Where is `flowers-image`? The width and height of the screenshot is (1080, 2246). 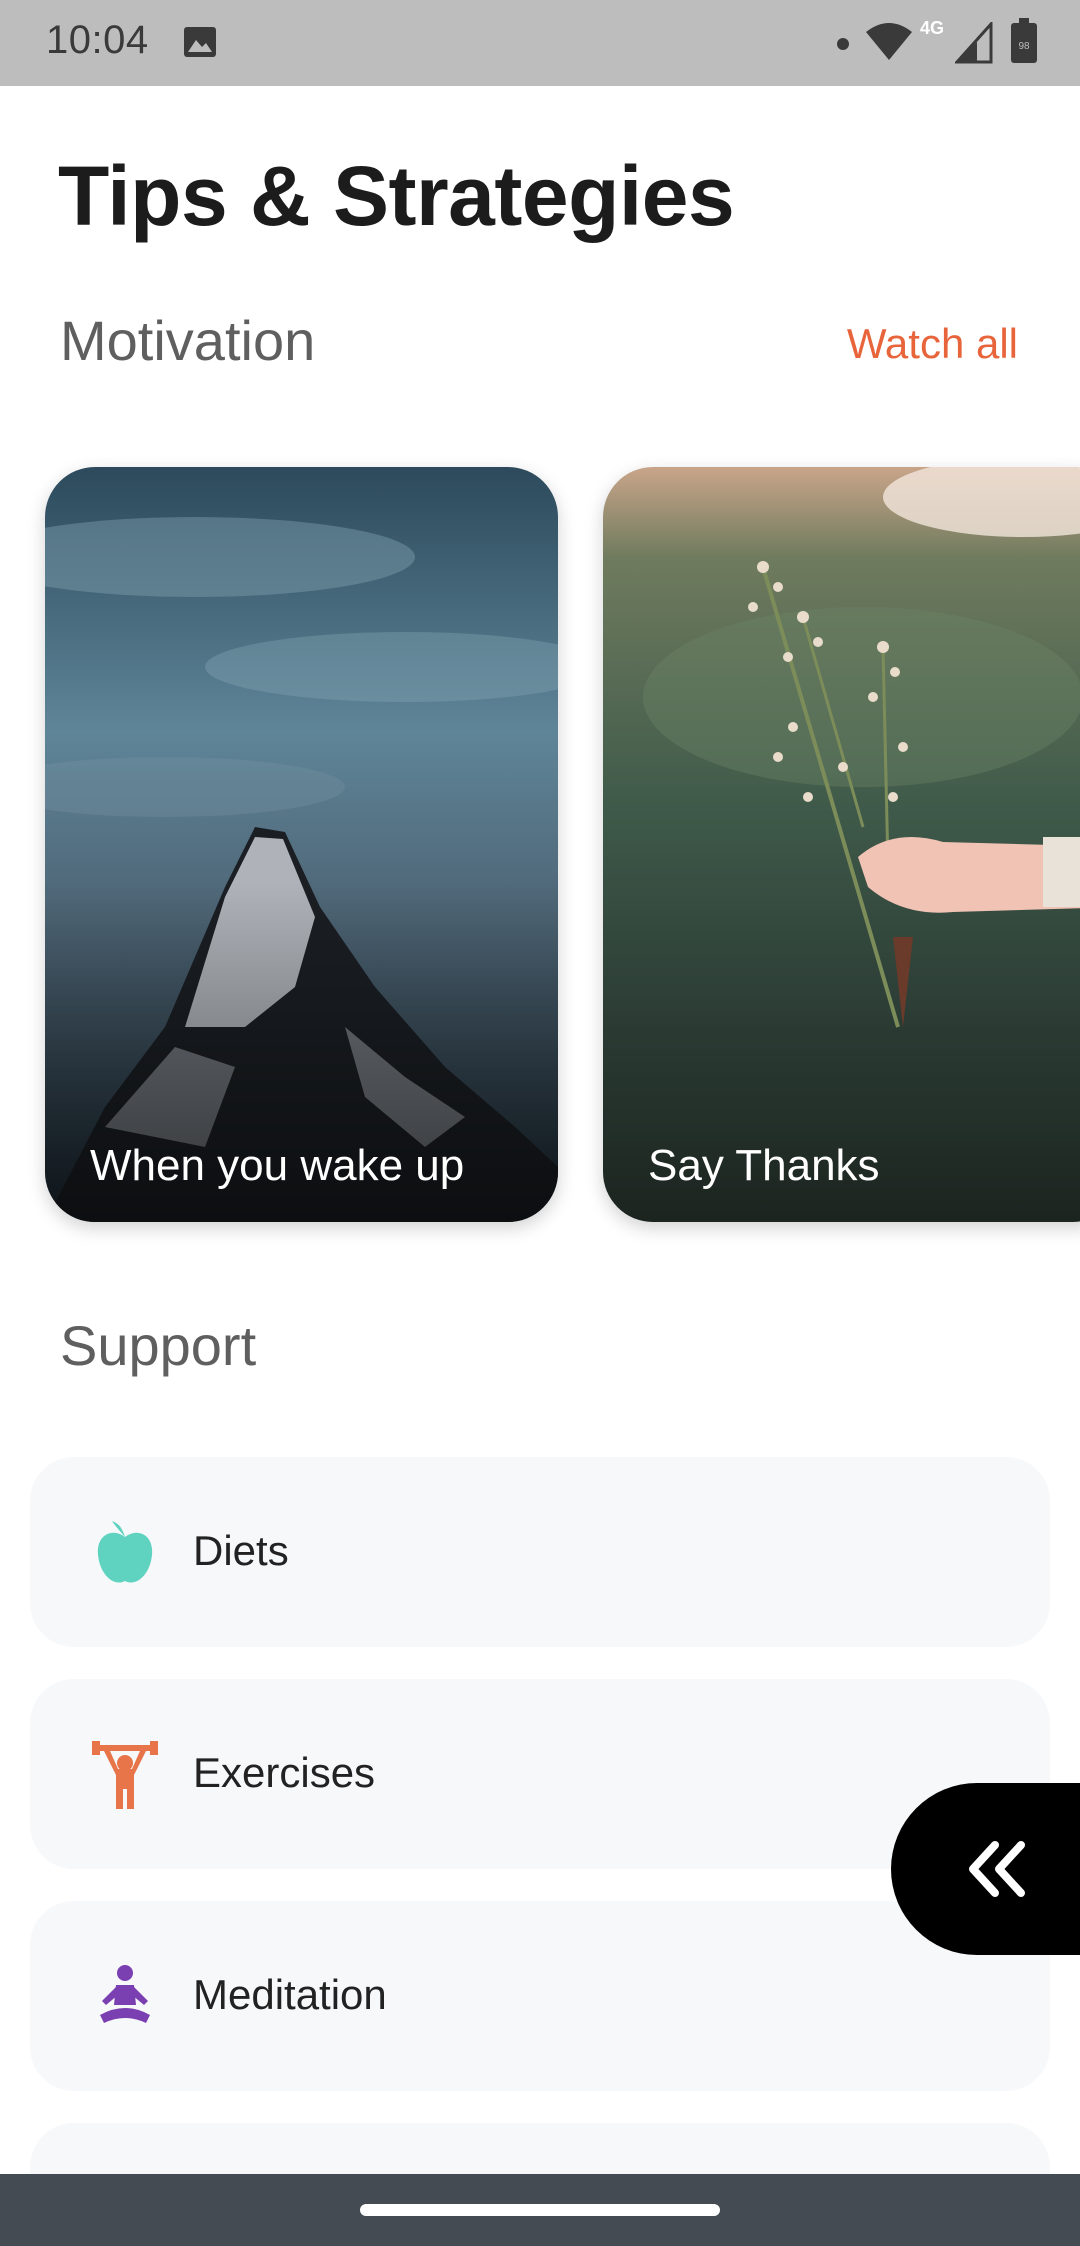 flowers-image is located at coordinates (841, 844).